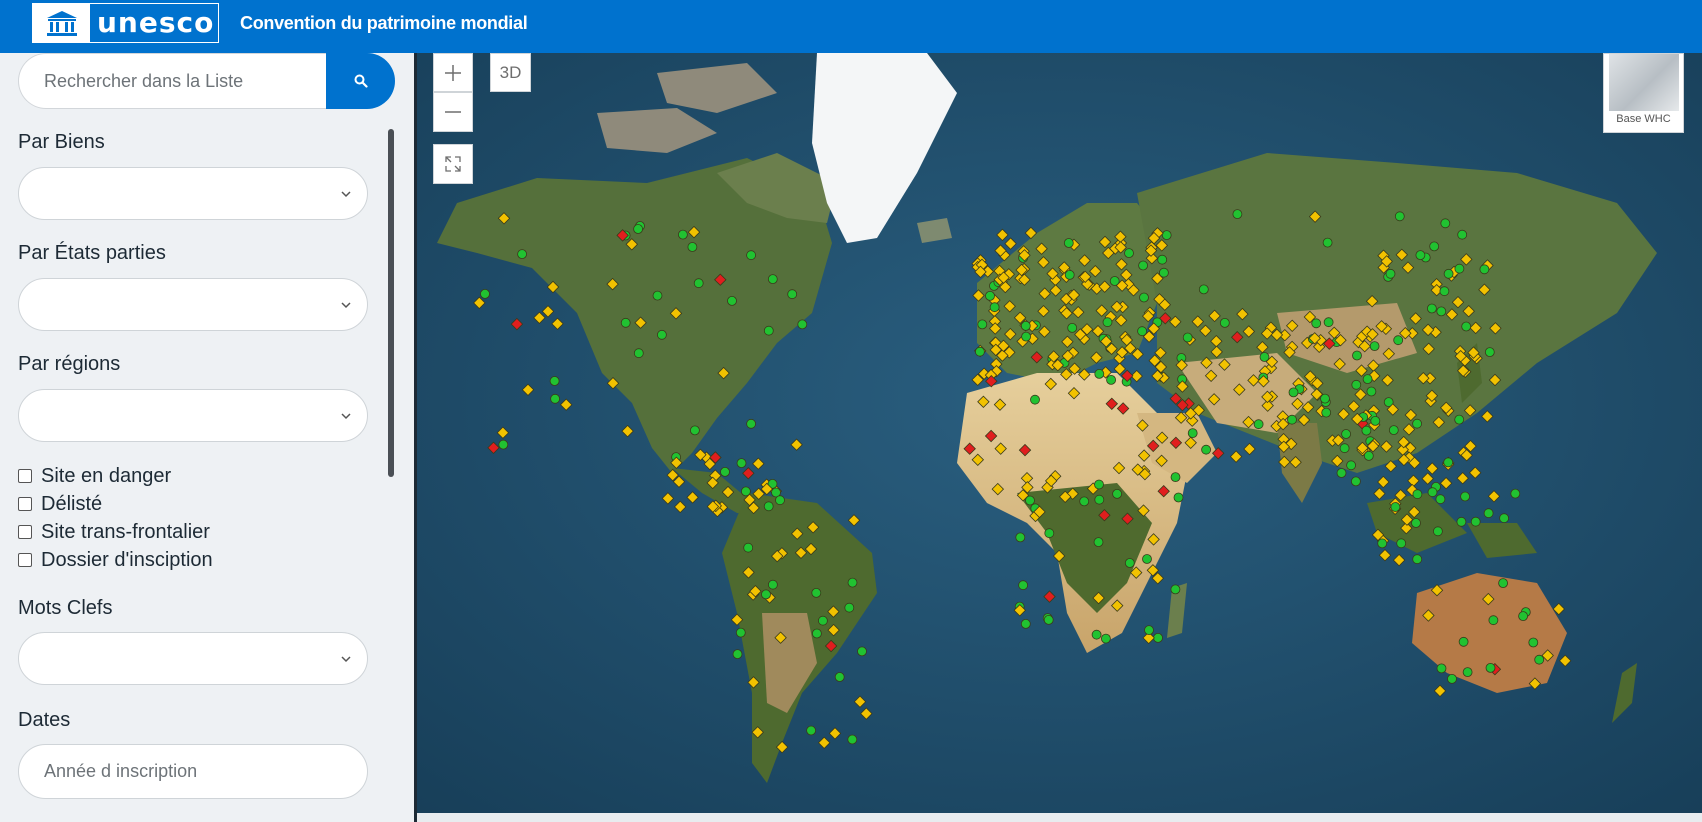 The height and width of the screenshot is (822, 1702). I want to click on select-etats-parties, so click(193, 304).